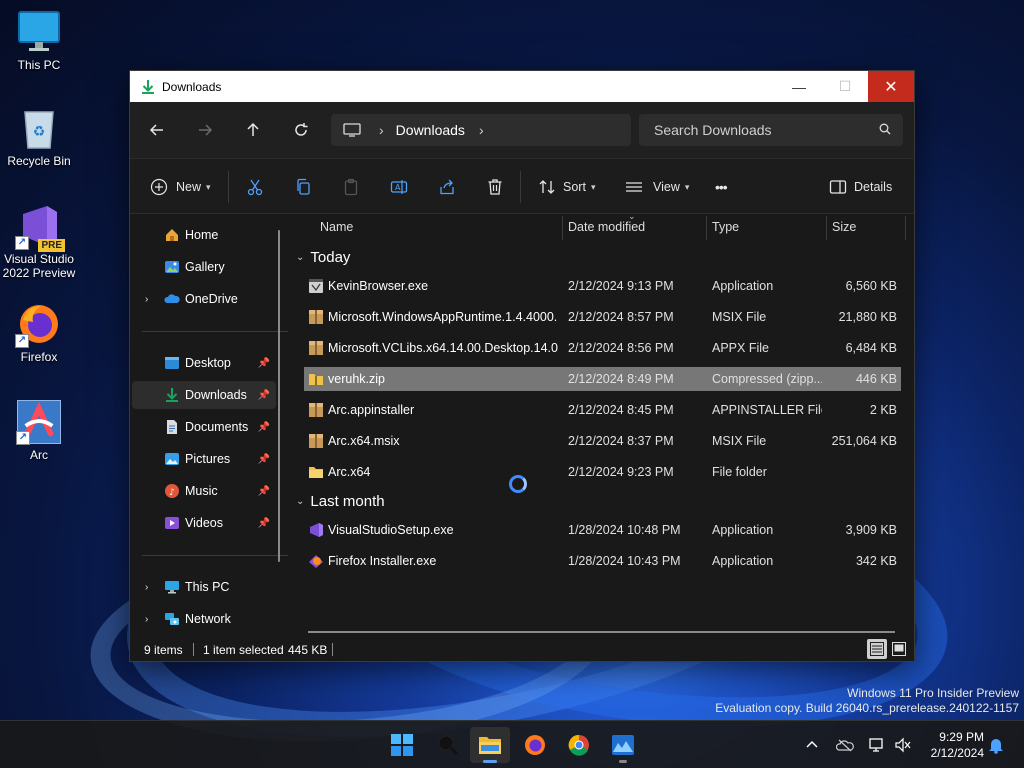 Image resolution: width=1024 pixels, height=768 pixels. Describe the element at coordinates (877, 649) in the screenshot. I see `details-view-button` at that location.